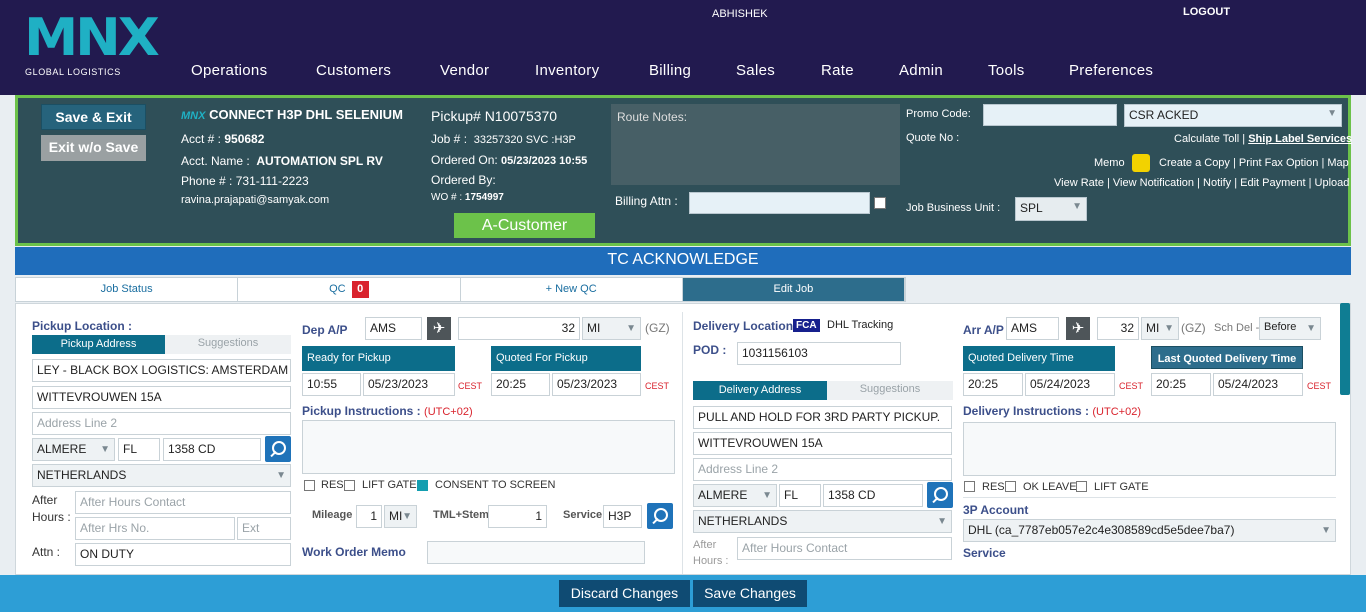 This screenshot has height=612, width=1366. What do you see at coordinates (1194, 163) in the screenshot?
I see `create-copy-link: Create a Copy` at bounding box center [1194, 163].